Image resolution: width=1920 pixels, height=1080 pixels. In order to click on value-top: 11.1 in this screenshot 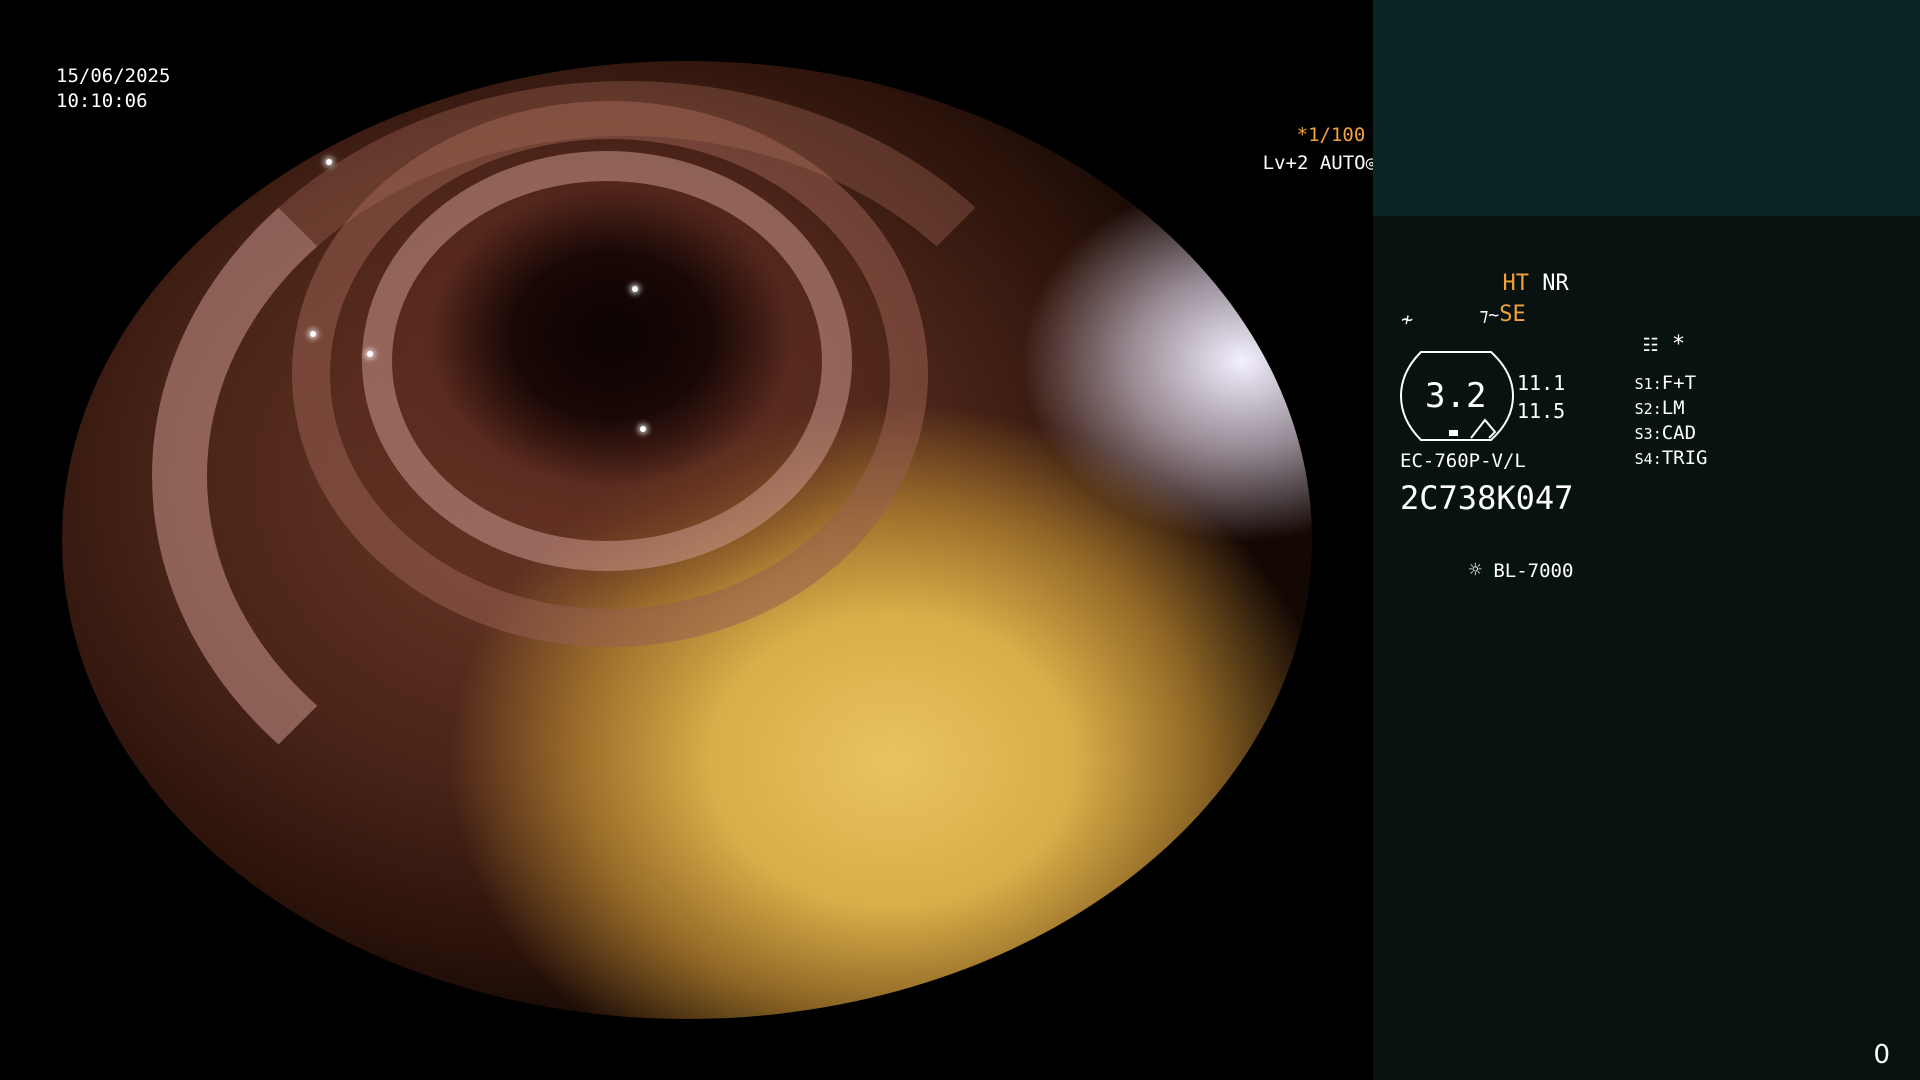, I will do `click(1541, 383)`.